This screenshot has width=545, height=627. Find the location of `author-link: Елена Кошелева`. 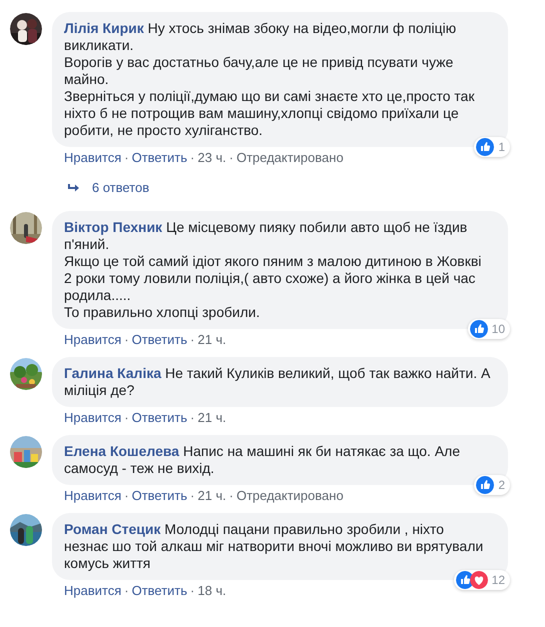

author-link: Елена Кошелева is located at coordinates (122, 450).